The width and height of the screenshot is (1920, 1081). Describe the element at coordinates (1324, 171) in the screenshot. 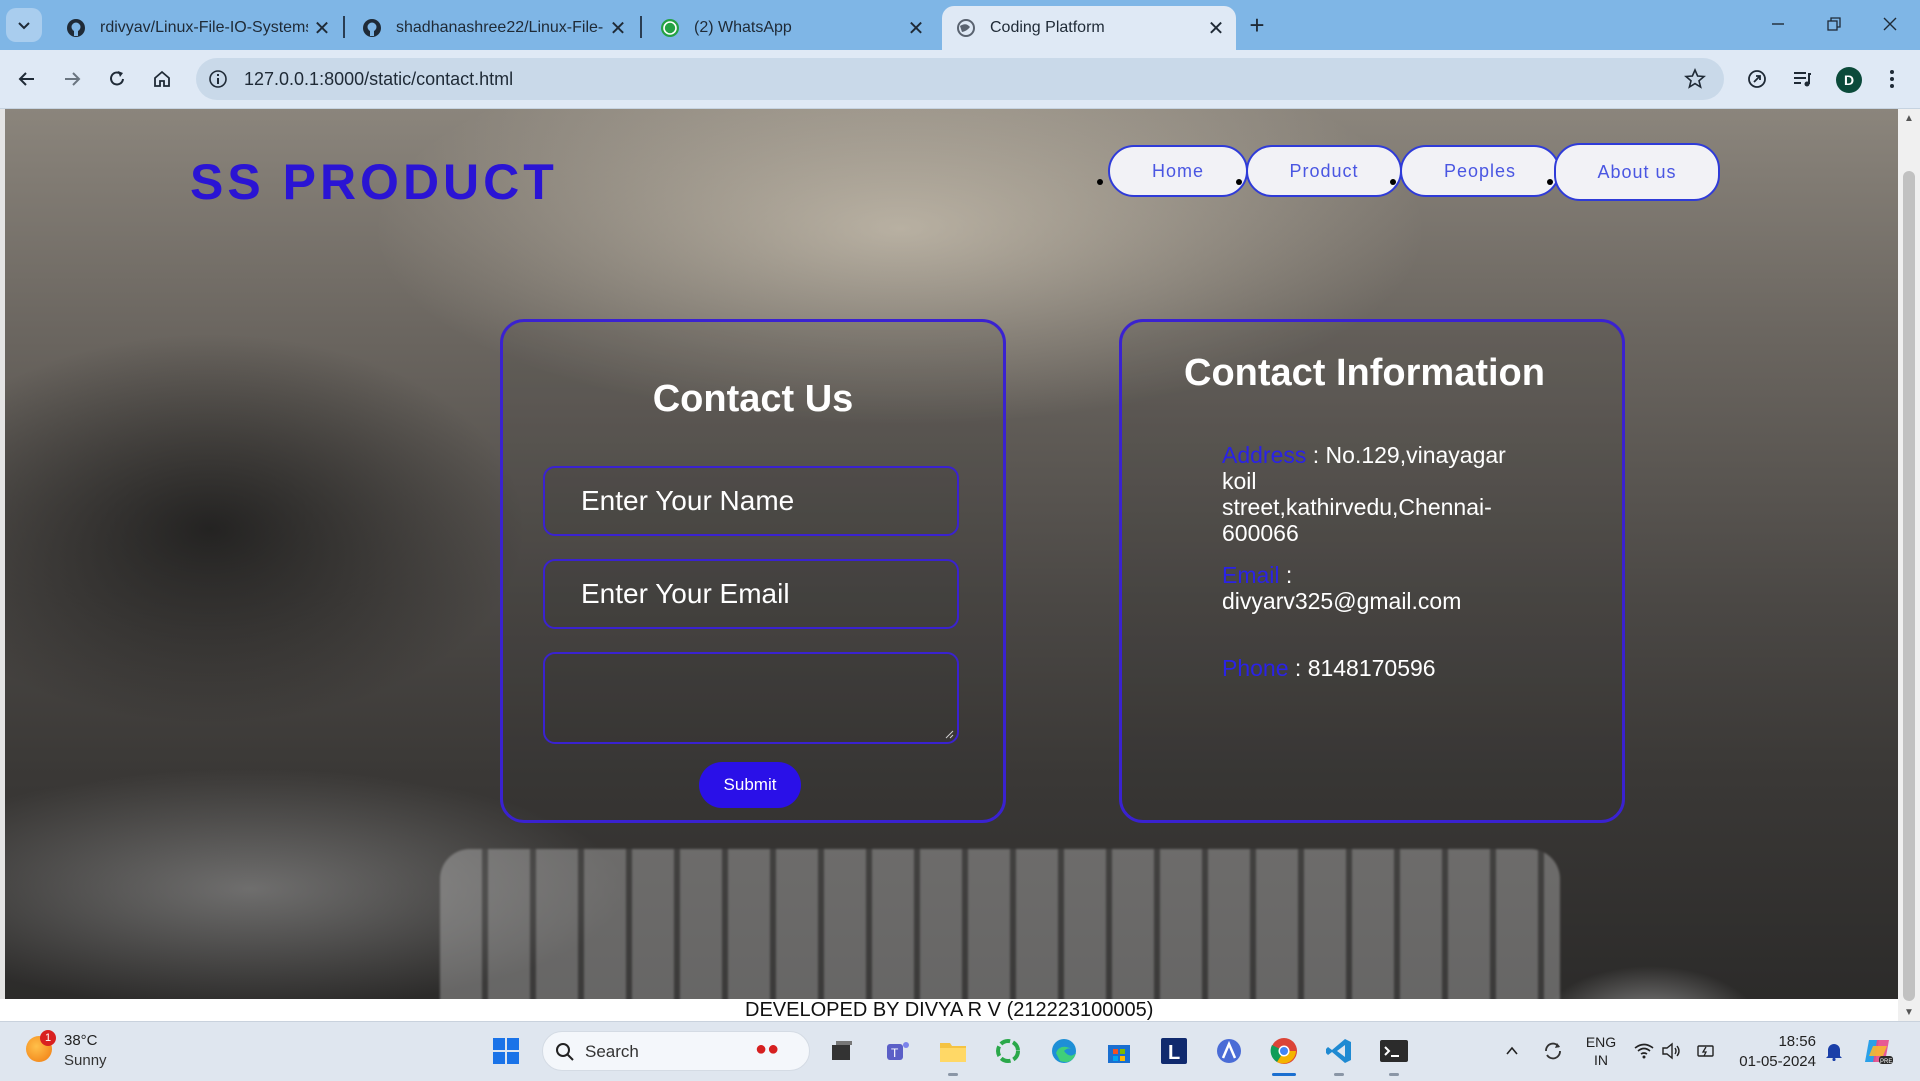

I see `nav-product: Product` at that location.